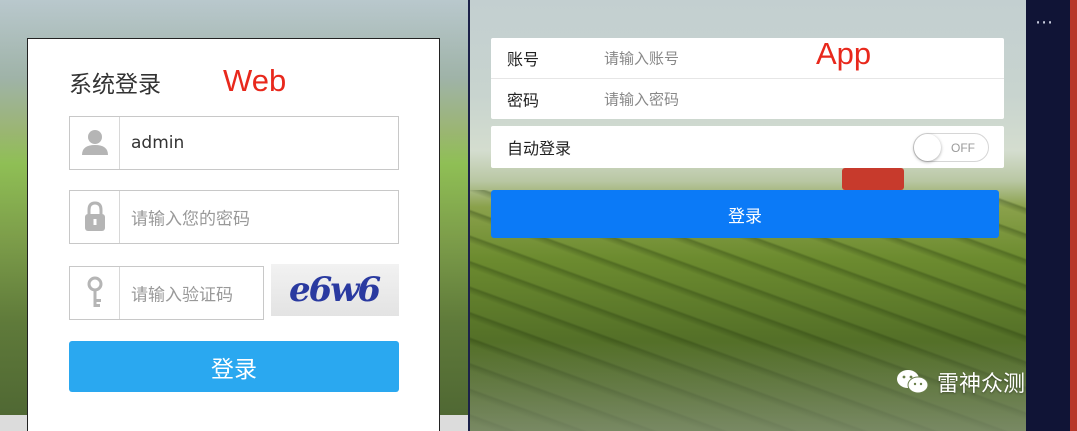 The image size is (1077, 431). What do you see at coordinates (234, 143) in the screenshot?
I see `username-field: admin` at bounding box center [234, 143].